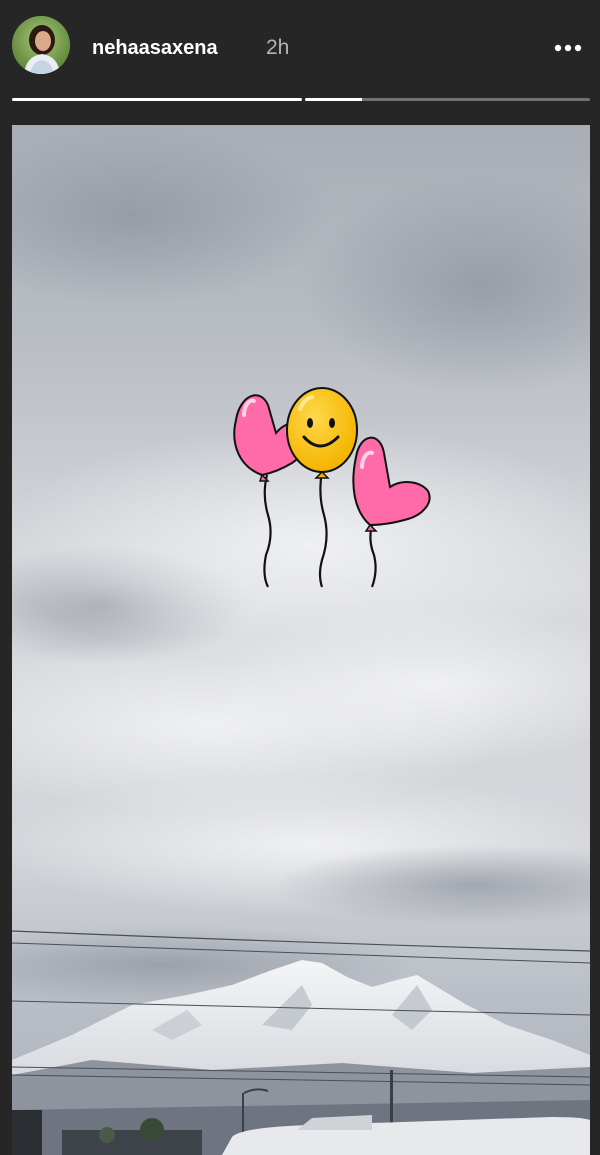 Image resolution: width=600 pixels, height=1155 pixels. I want to click on username: nehaasaxena, so click(155, 48).